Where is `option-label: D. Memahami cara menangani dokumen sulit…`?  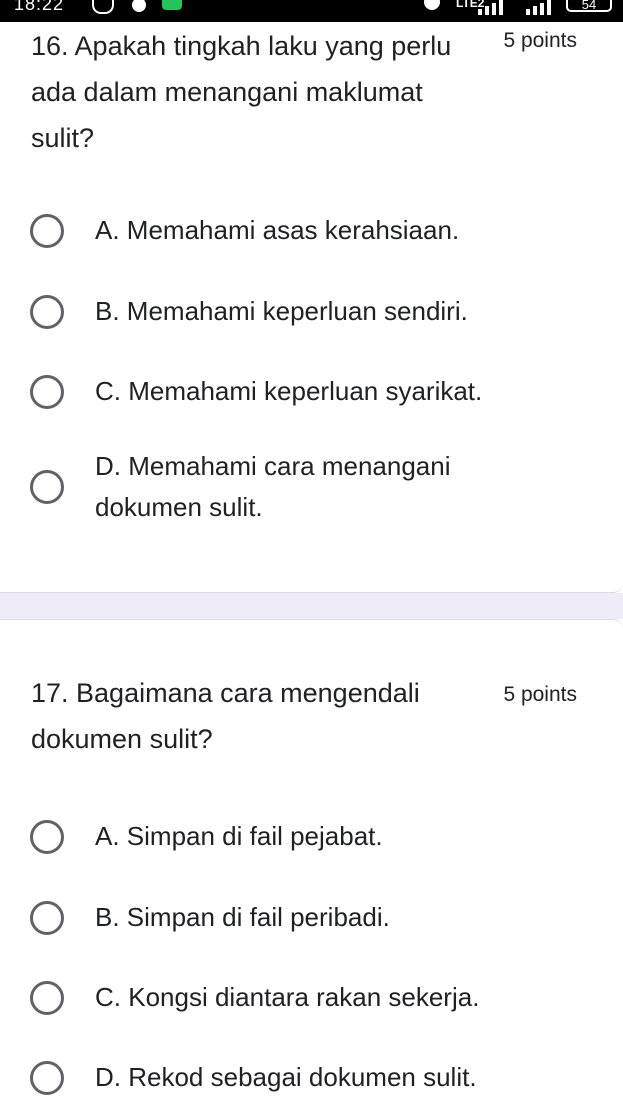 option-label: D. Memahami cara menangani dokumen sulit… is located at coordinates (273, 486).